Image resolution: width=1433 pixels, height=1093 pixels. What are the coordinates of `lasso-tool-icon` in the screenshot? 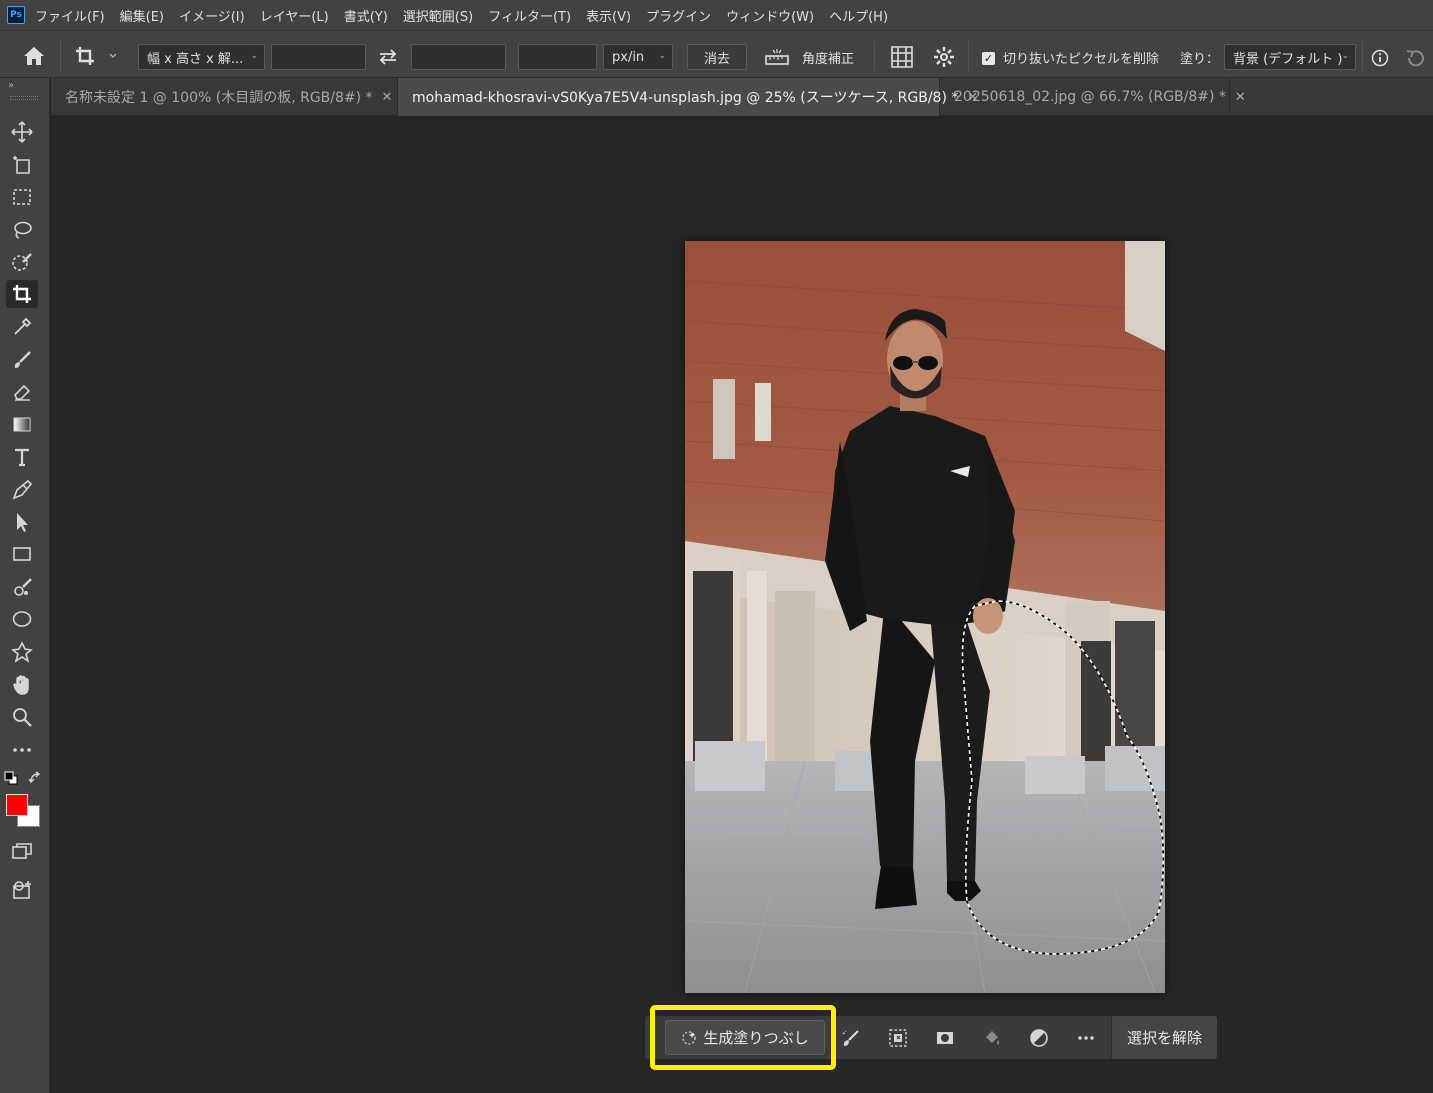 It's located at (22, 230).